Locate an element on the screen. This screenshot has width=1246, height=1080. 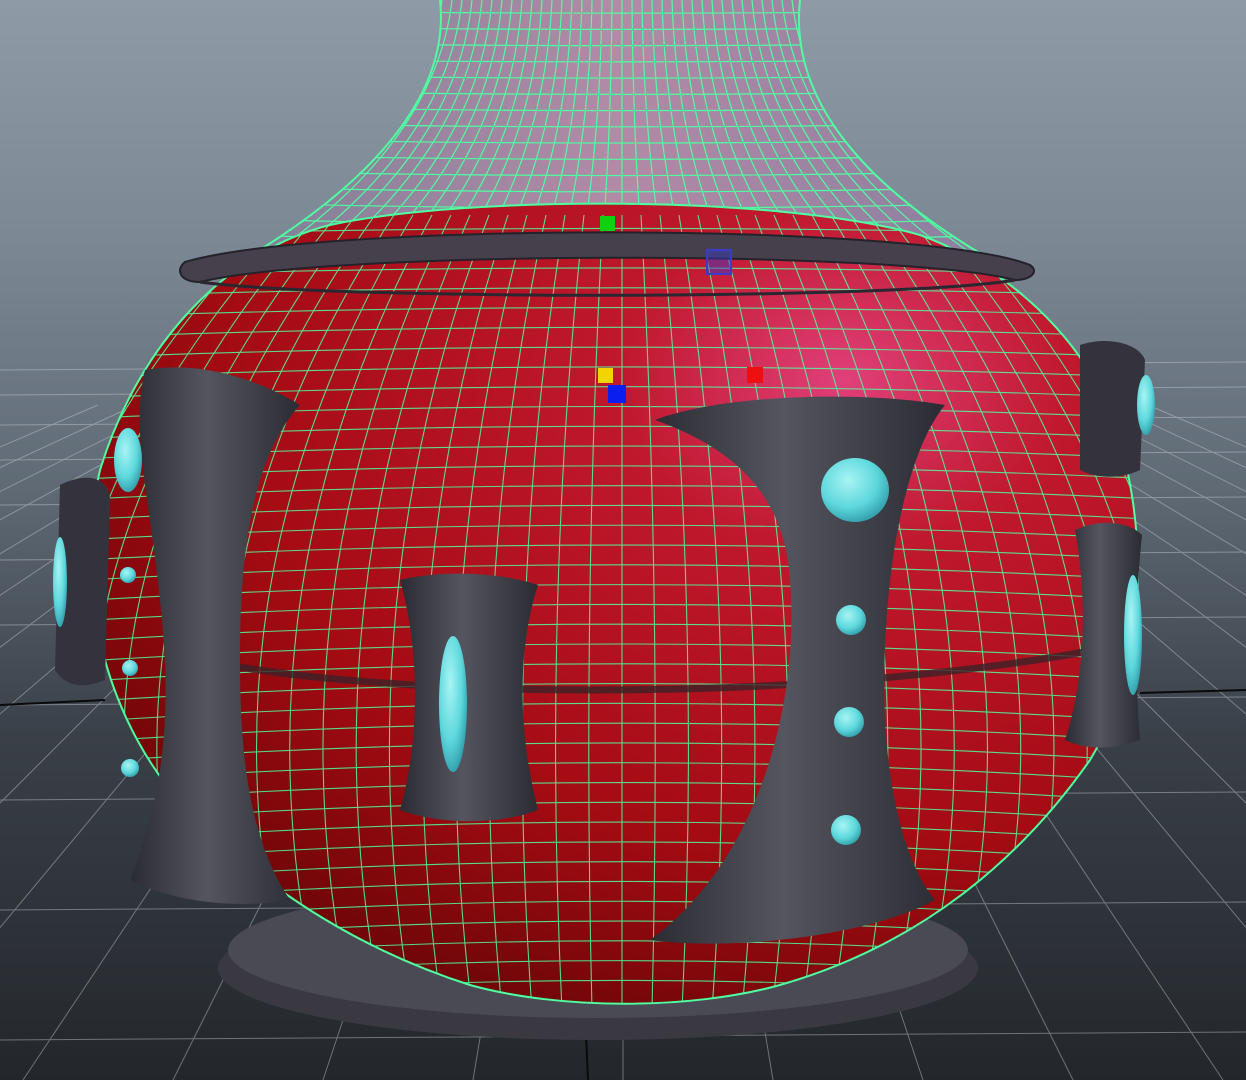
gem-far-left is located at coordinates (60, 582).